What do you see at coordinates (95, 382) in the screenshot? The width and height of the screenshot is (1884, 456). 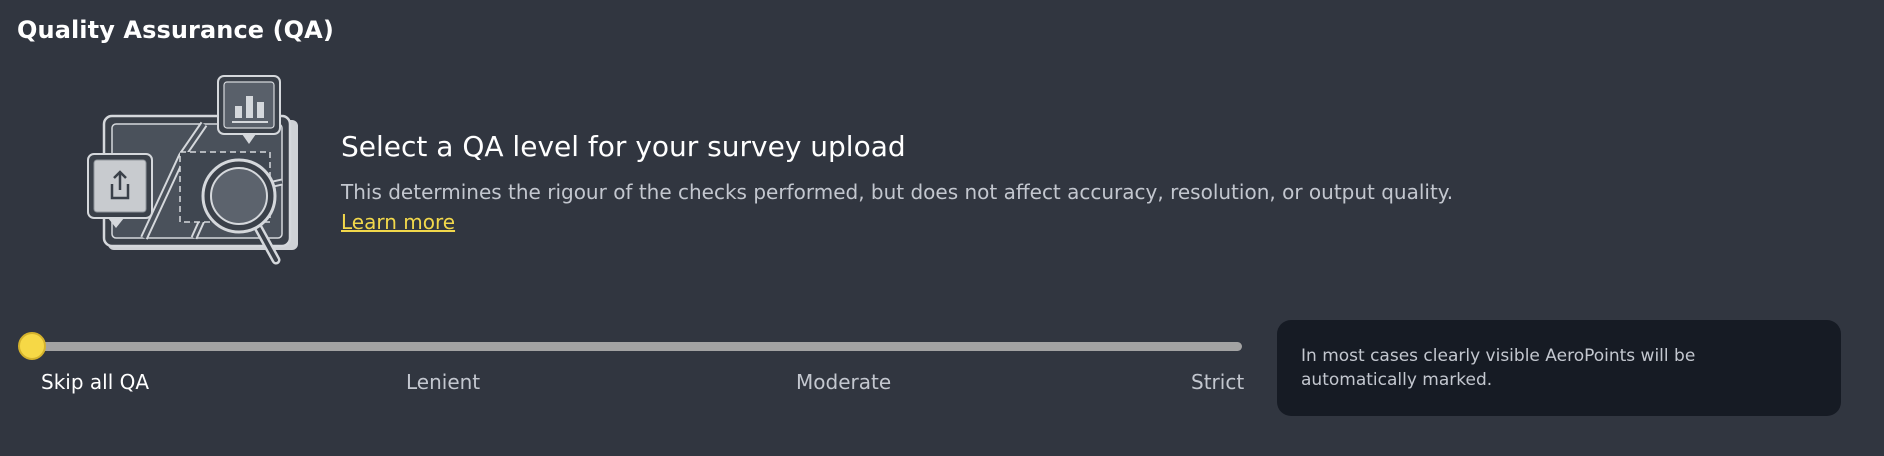 I see `qa-level-skip-all: Skip all QA` at bounding box center [95, 382].